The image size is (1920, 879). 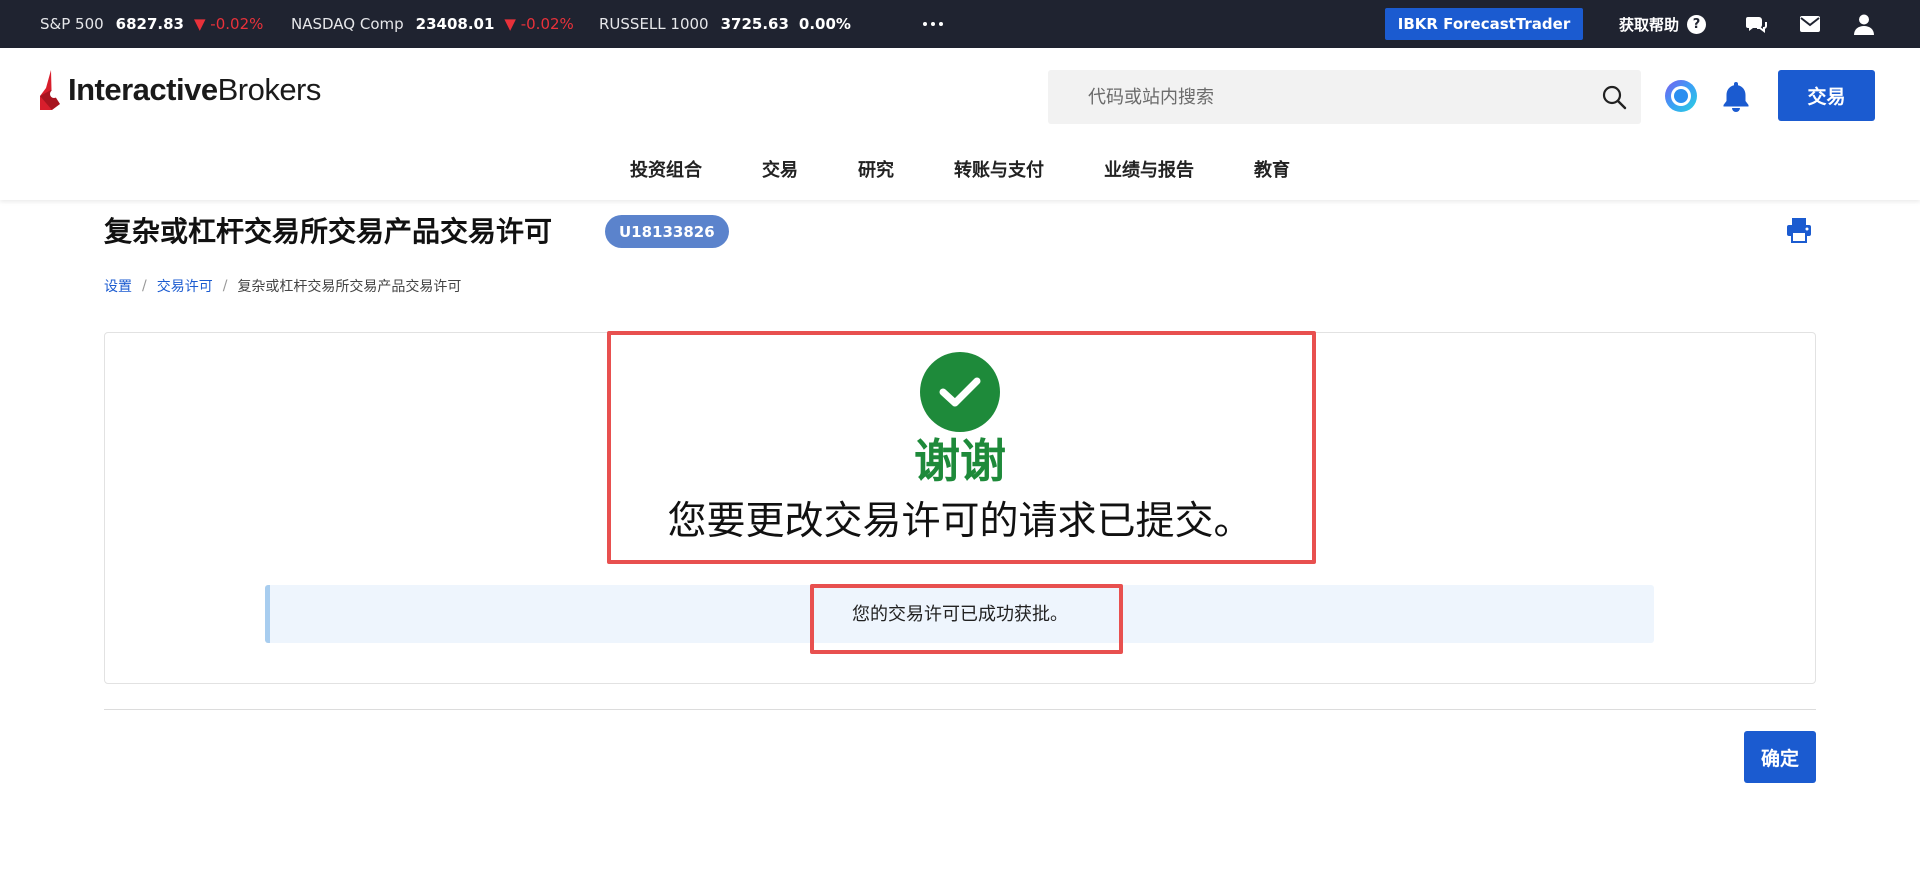 I want to click on ticker-value: 23408.01, so click(x=455, y=24).